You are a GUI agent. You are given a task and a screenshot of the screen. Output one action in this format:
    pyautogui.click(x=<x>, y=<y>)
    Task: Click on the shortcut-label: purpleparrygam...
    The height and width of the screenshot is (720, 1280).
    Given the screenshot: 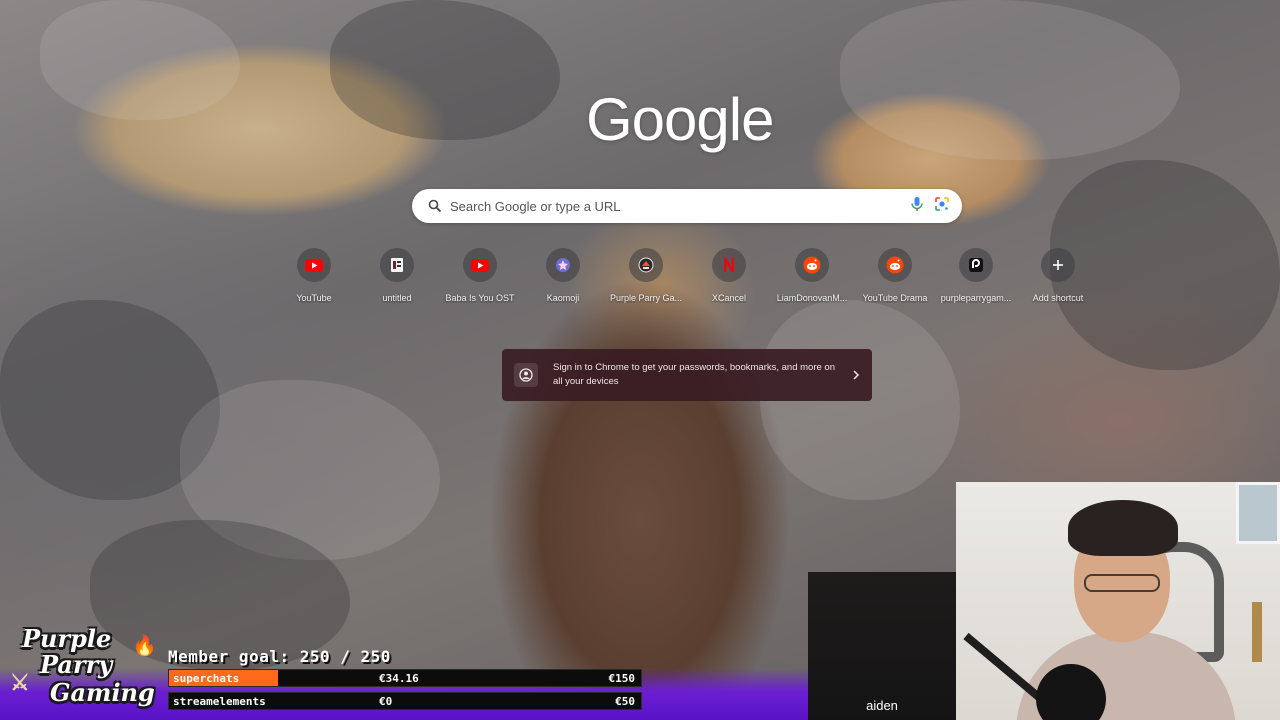 What is the action you would take?
    pyautogui.click(x=976, y=298)
    